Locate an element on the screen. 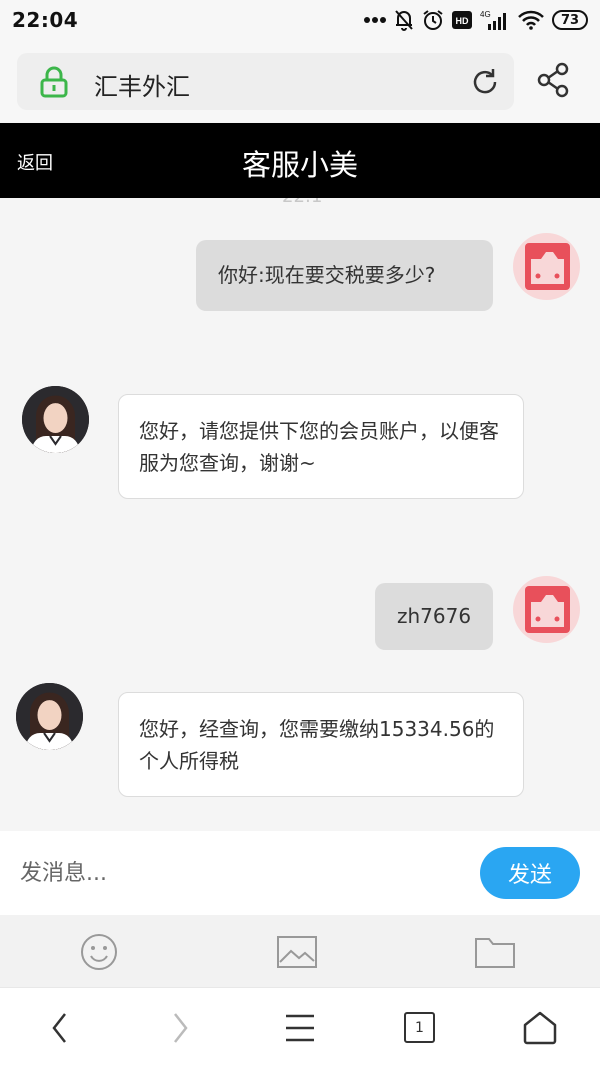 The width and height of the screenshot is (600, 1067). forward-arrow-icon is located at coordinates (180, 1028).